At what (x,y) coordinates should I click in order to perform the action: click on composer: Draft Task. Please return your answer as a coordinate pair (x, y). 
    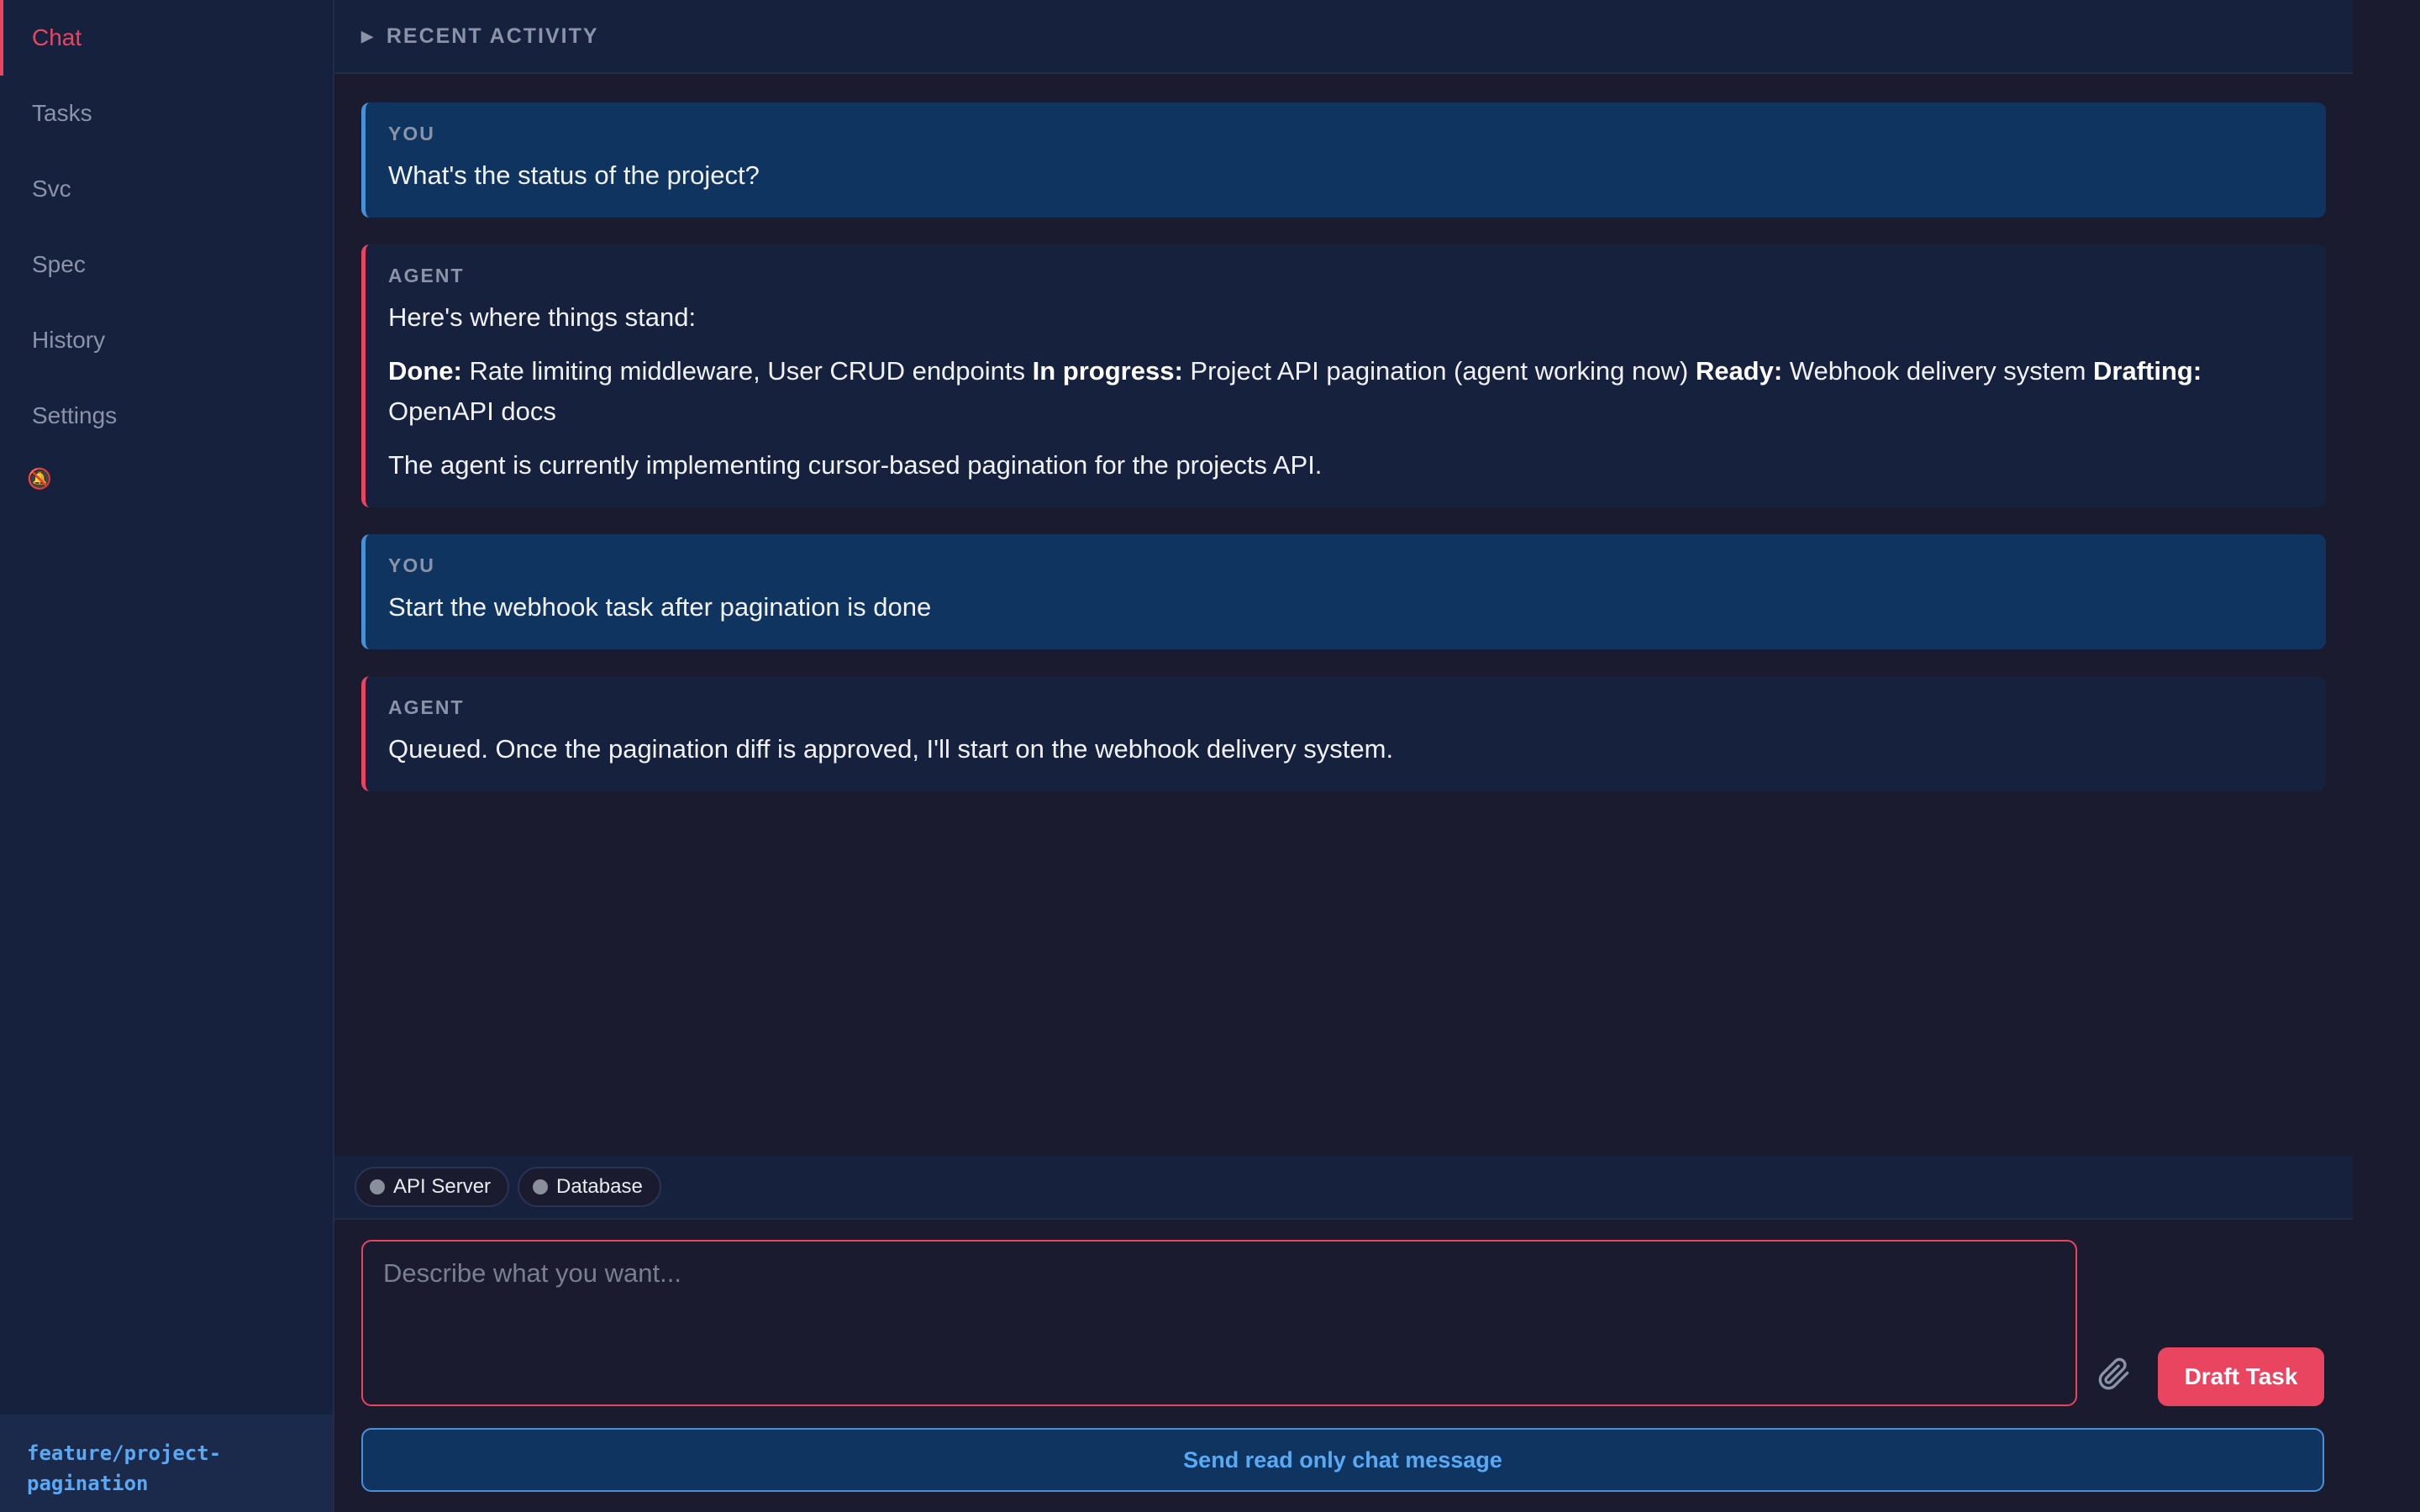
    Looking at the image, I should click on (1343, 1323).